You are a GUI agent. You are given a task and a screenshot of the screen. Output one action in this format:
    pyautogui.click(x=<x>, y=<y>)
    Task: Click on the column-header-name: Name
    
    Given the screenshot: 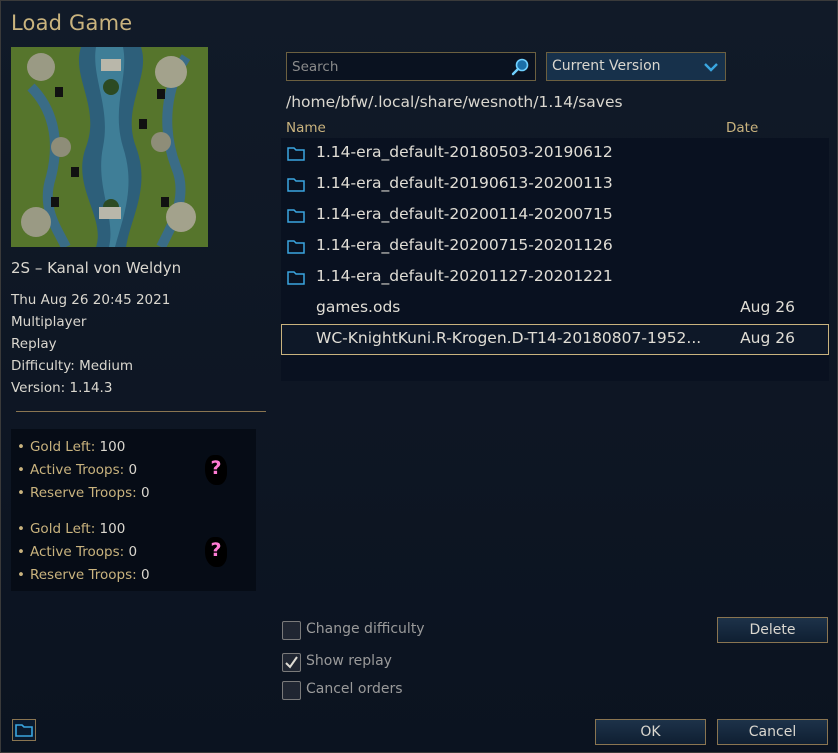 What is the action you would take?
    pyautogui.click(x=306, y=128)
    